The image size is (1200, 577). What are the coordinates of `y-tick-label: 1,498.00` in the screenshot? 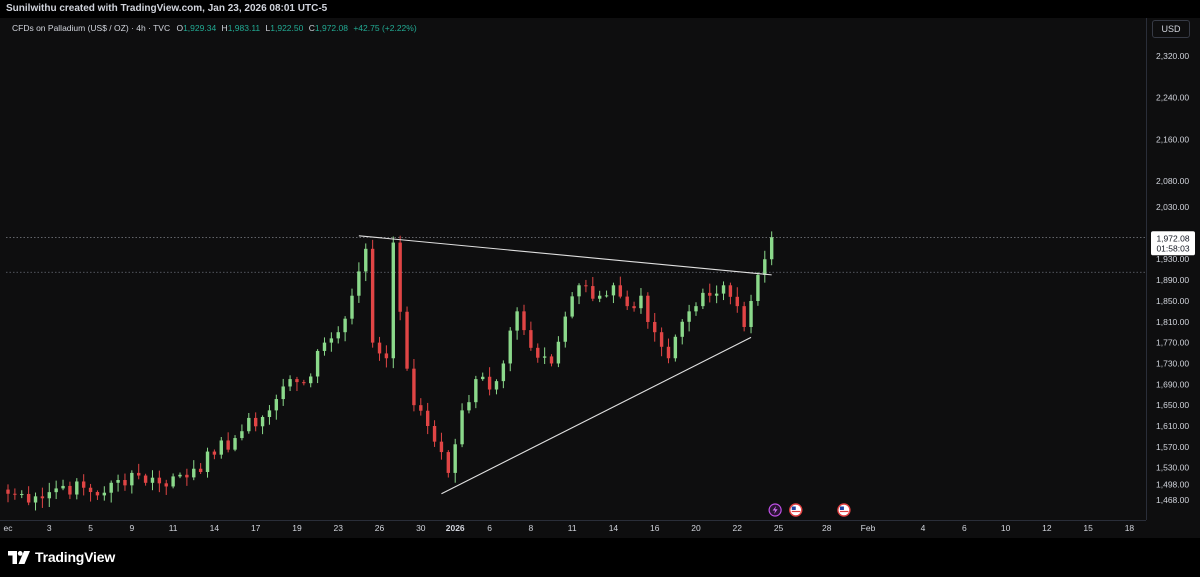 It's located at (1172, 484).